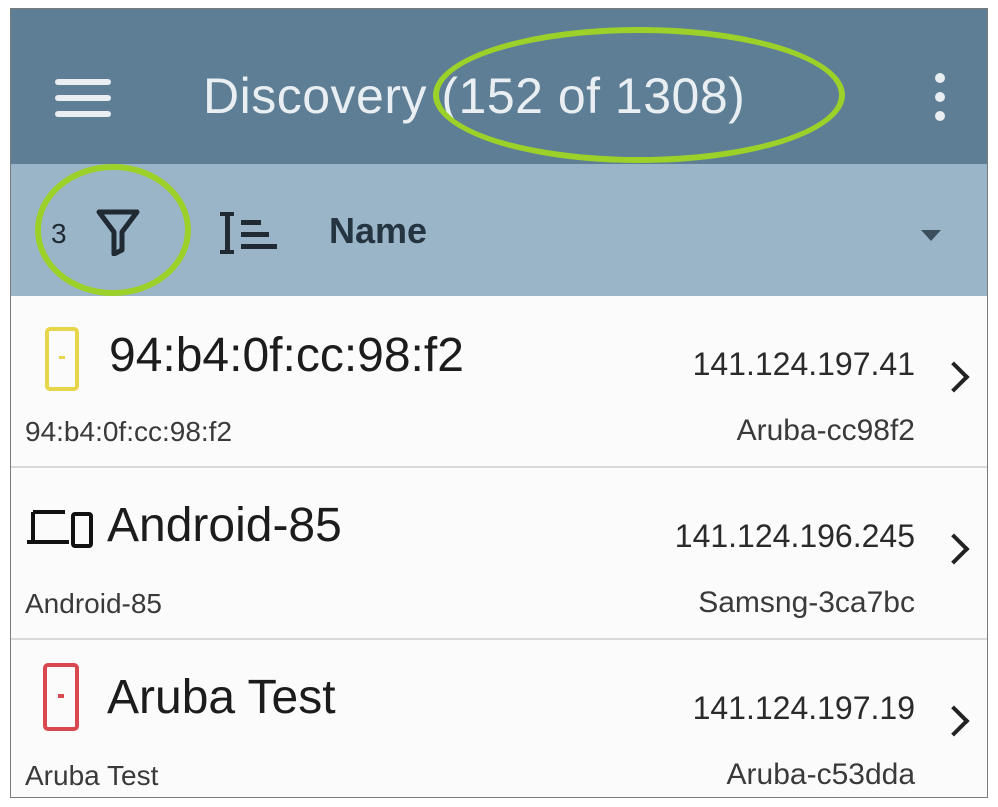  What do you see at coordinates (378, 231) in the screenshot?
I see `sort-field-label: Name` at bounding box center [378, 231].